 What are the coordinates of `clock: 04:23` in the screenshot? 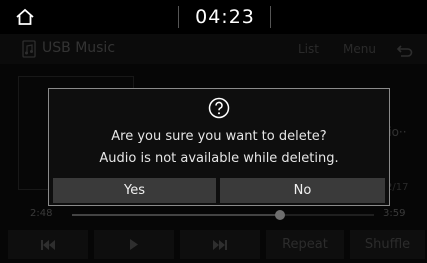 It's located at (225, 17).